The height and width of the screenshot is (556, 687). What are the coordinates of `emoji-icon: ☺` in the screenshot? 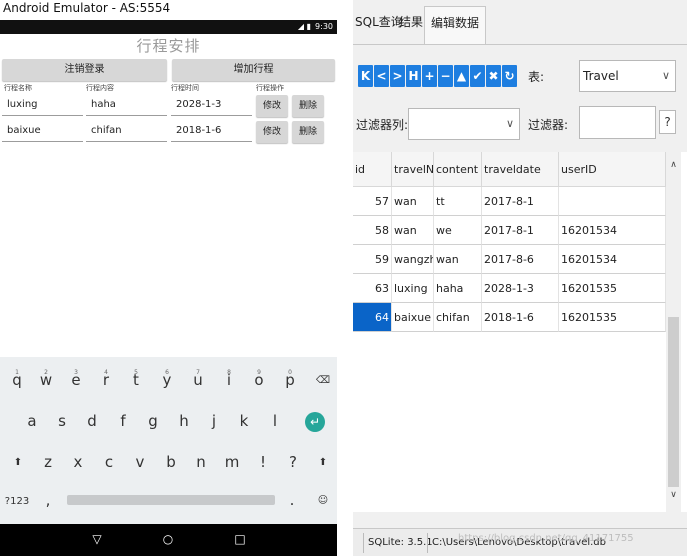 It's located at (323, 501).